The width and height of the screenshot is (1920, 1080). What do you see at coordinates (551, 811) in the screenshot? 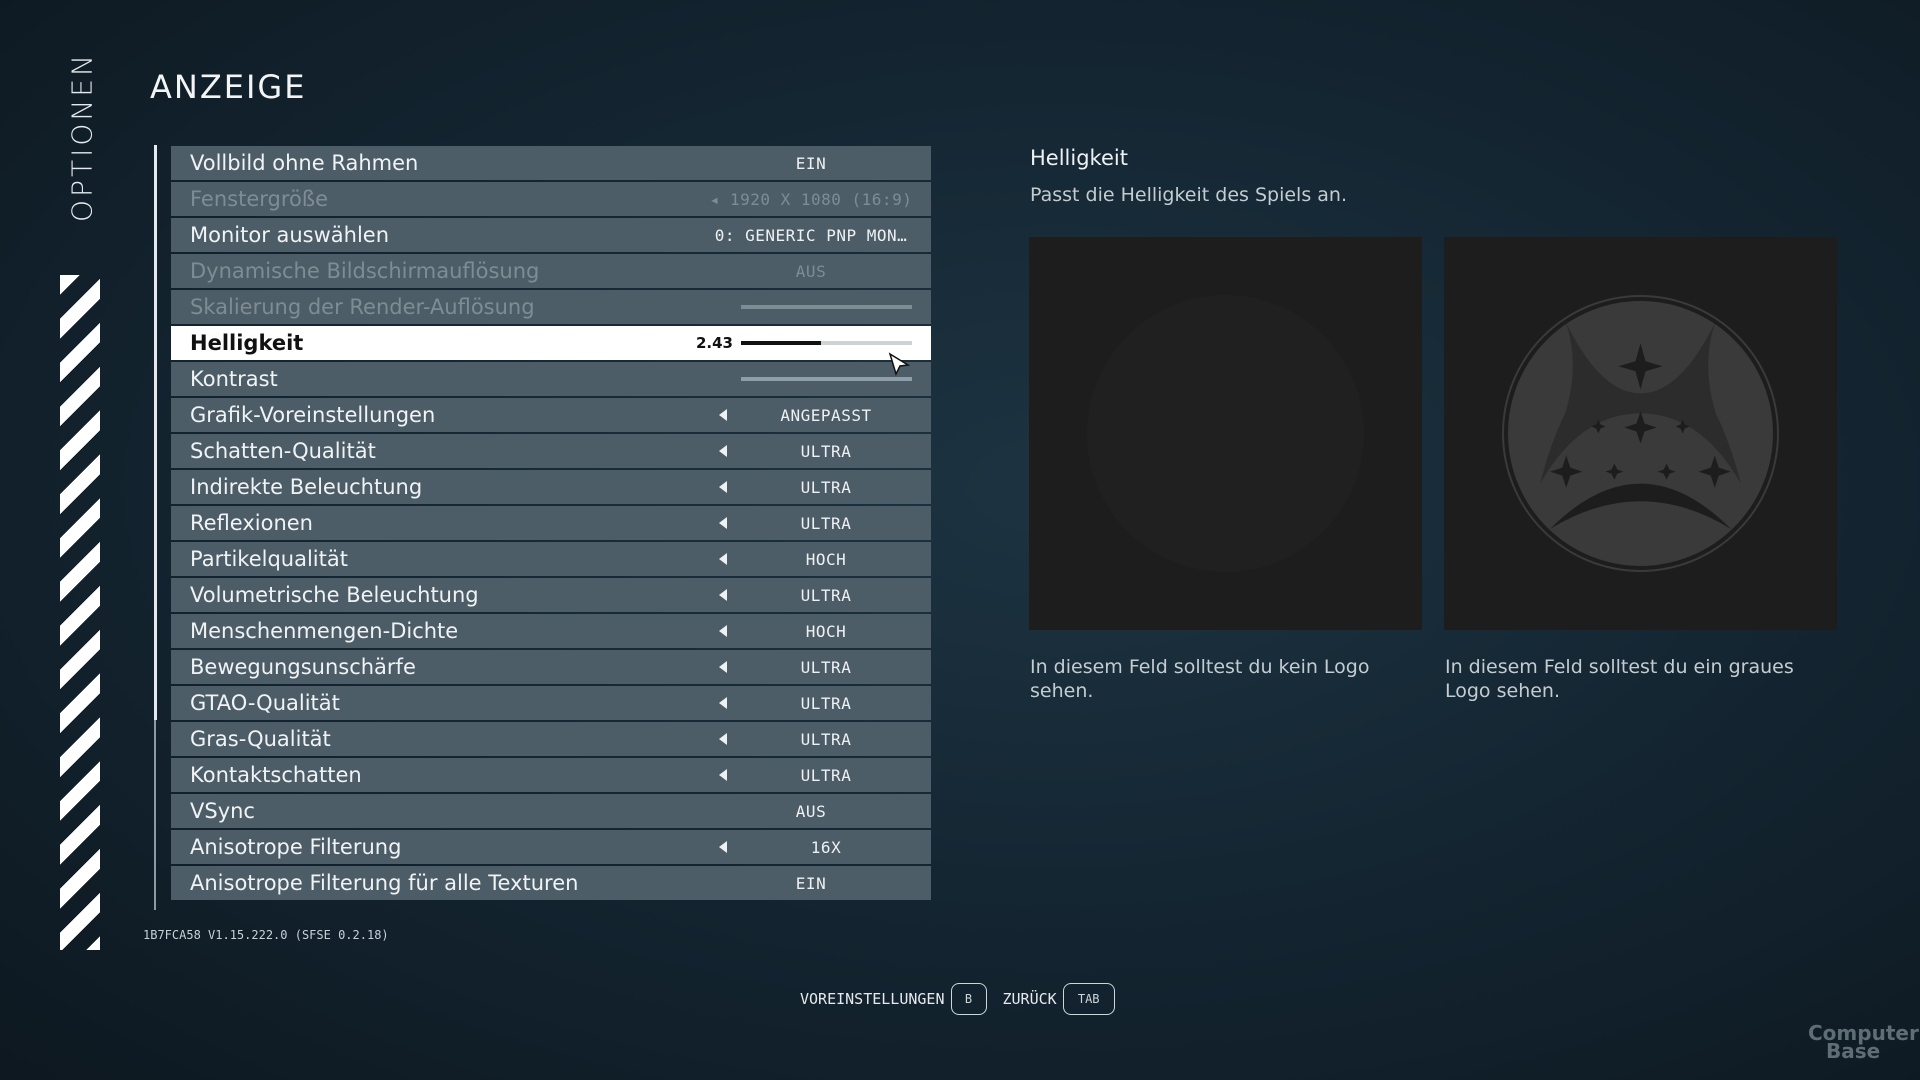
I see `setting-row-vsync: VSync AUS` at bounding box center [551, 811].